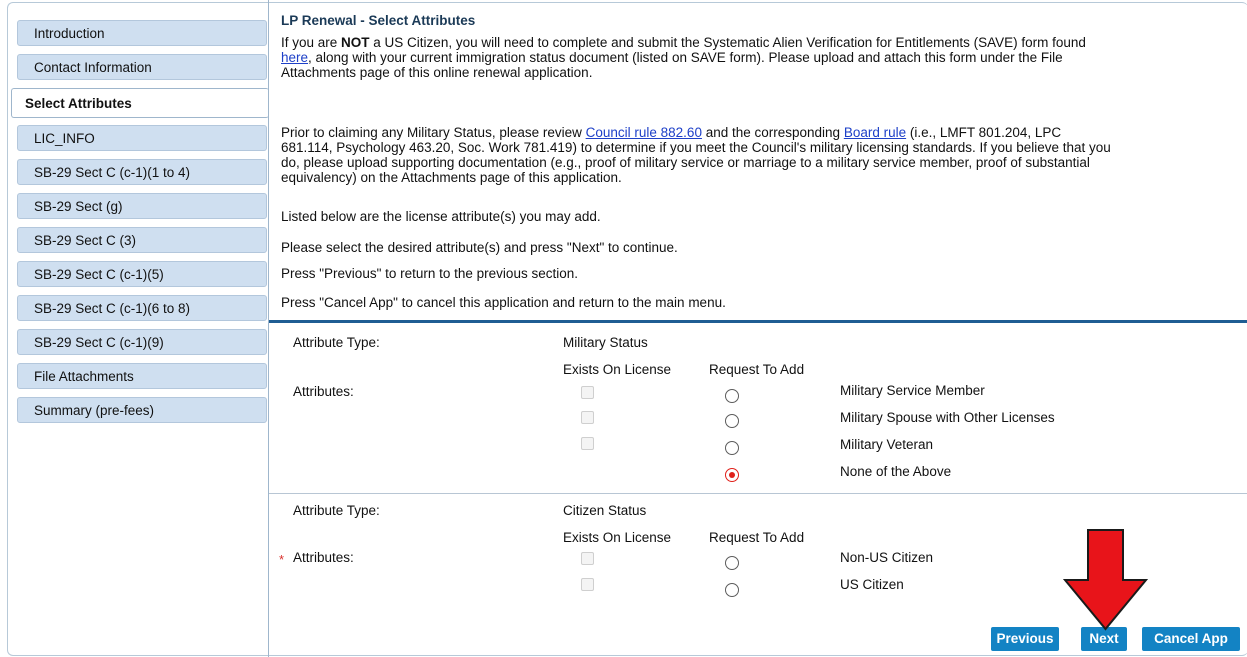 This screenshot has height=657, width=1247. What do you see at coordinates (282, 559) in the screenshot?
I see `required-marker: *` at bounding box center [282, 559].